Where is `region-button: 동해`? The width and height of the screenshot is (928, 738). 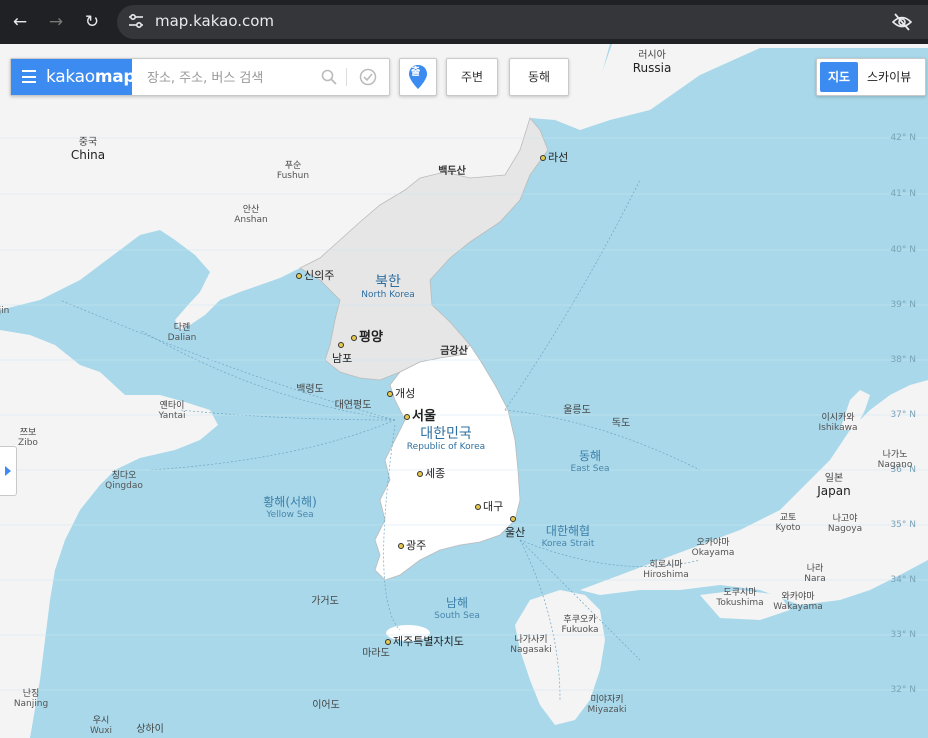 region-button: 동해 is located at coordinates (539, 77).